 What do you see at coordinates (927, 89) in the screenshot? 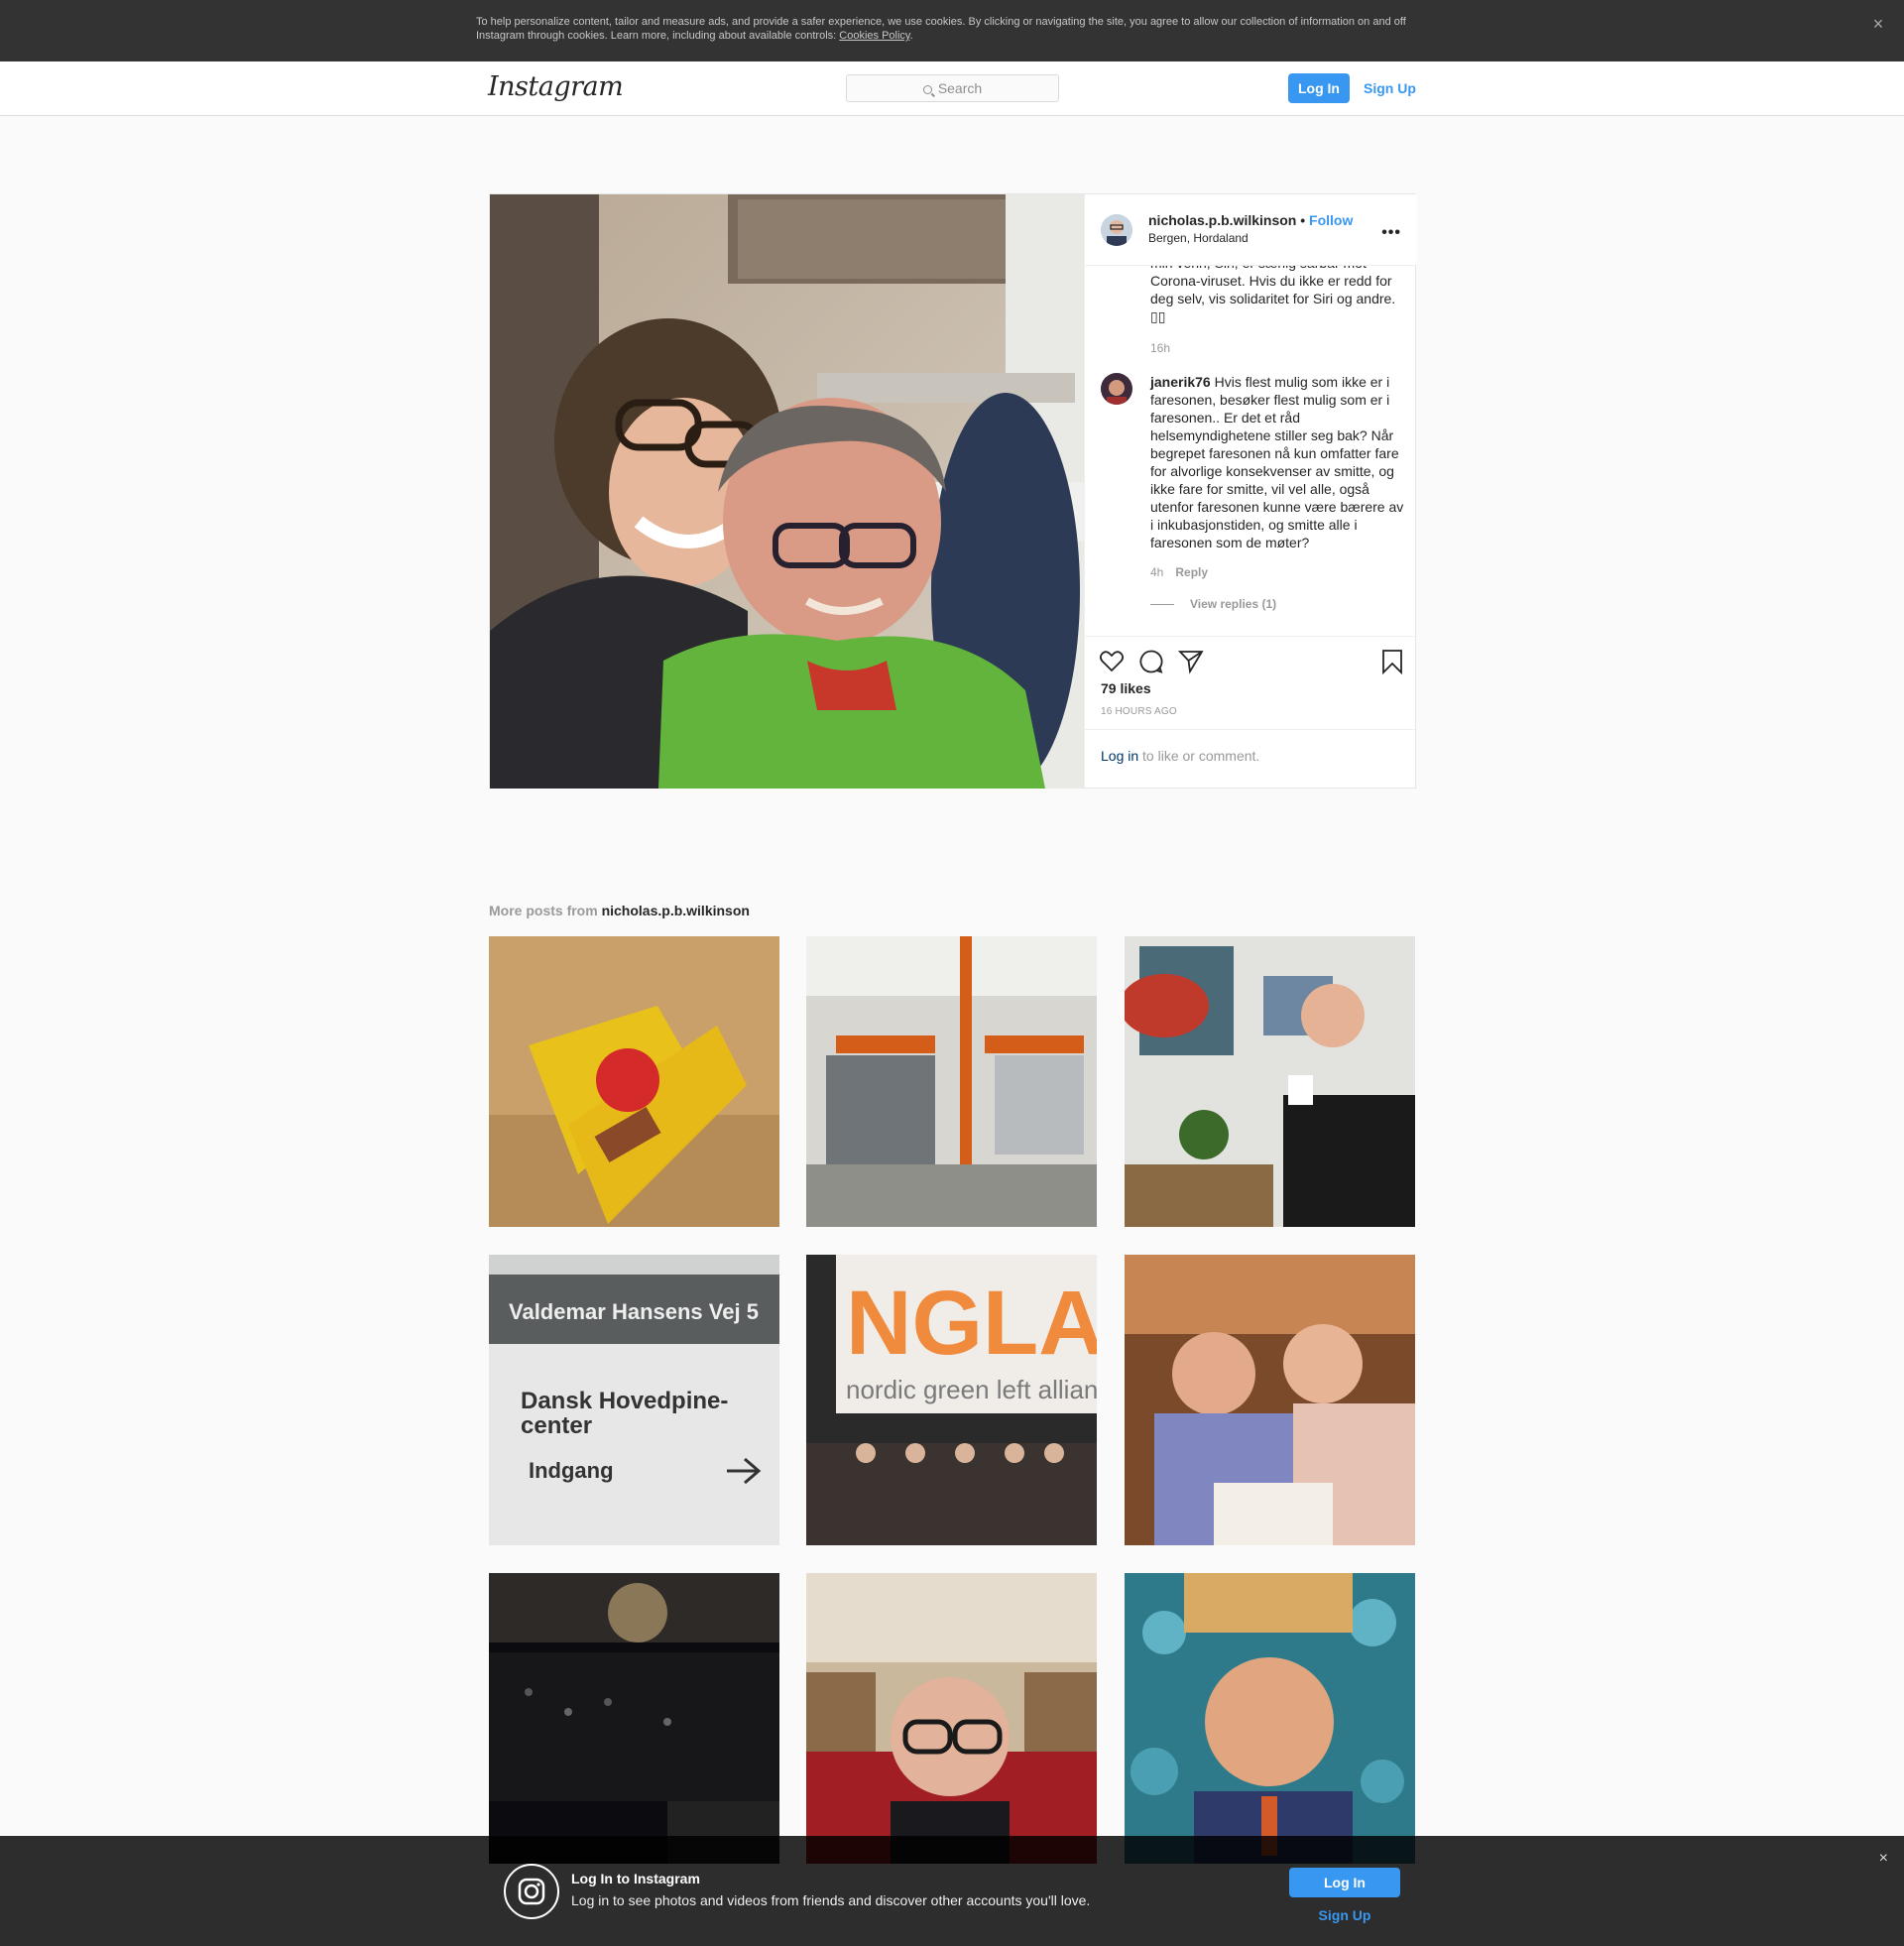
I see `search-icon` at bounding box center [927, 89].